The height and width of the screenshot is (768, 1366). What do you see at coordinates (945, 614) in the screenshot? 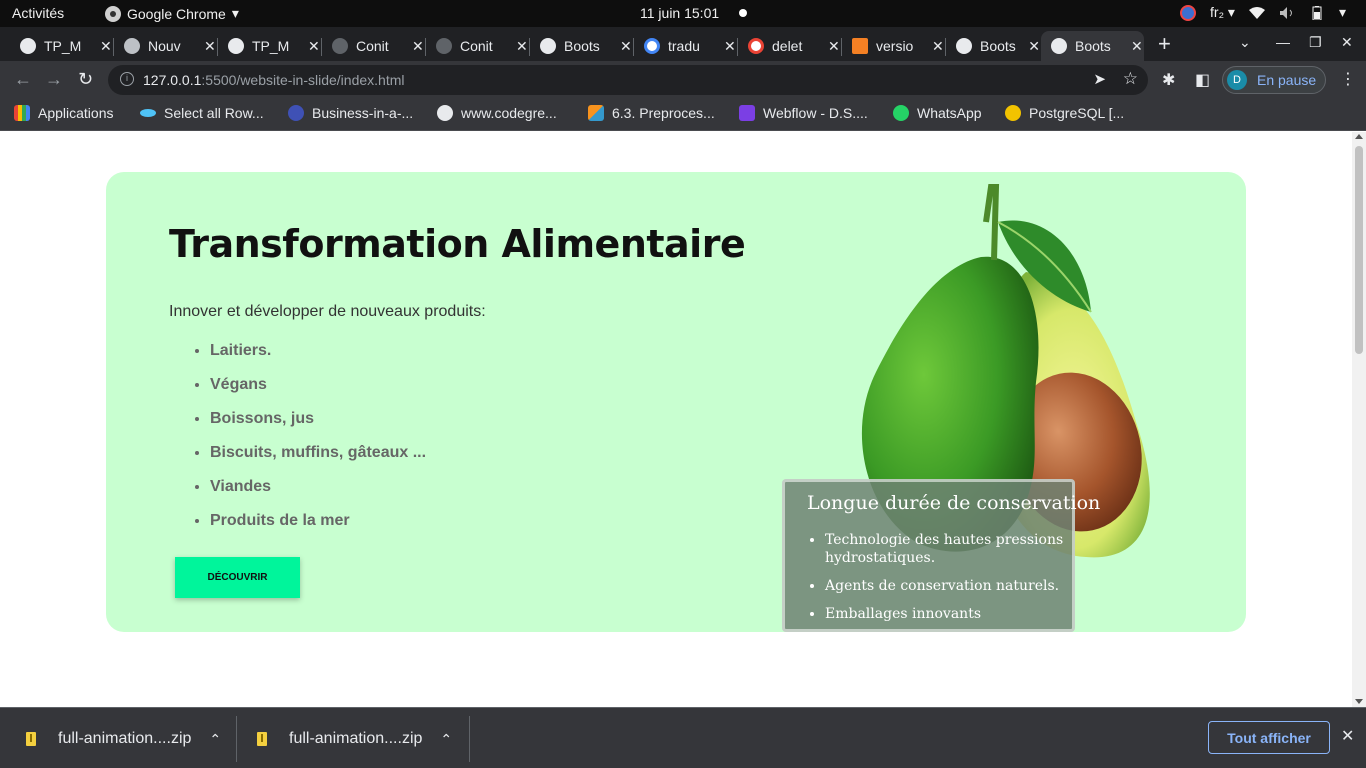
I see `list-item: Emballages innovants` at bounding box center [945, 614].